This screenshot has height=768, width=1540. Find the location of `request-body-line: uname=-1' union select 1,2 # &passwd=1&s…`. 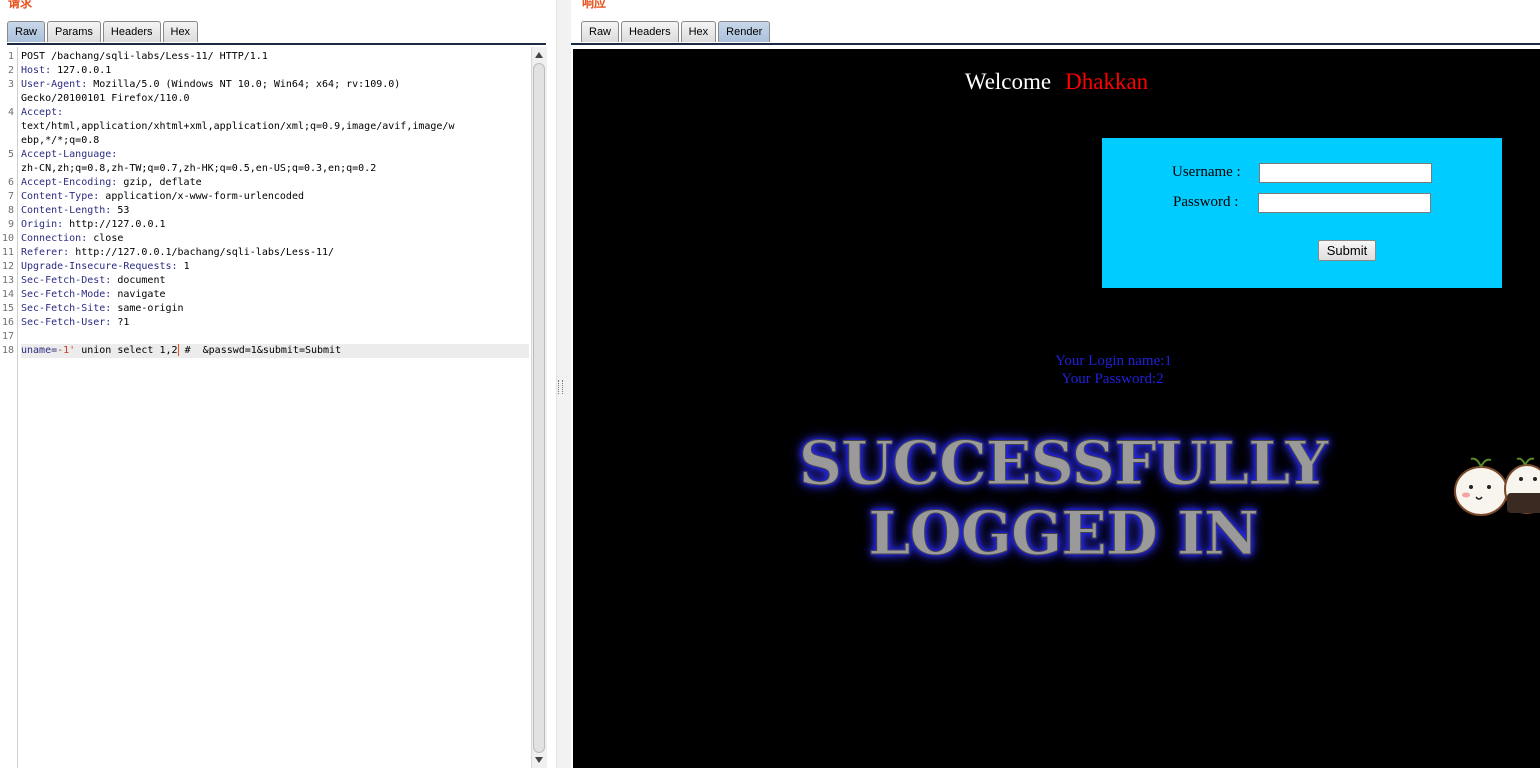

request-body-line: uname=-1' union select 1,2 # &passwd=1&s… is located at coordinates (275, 351).